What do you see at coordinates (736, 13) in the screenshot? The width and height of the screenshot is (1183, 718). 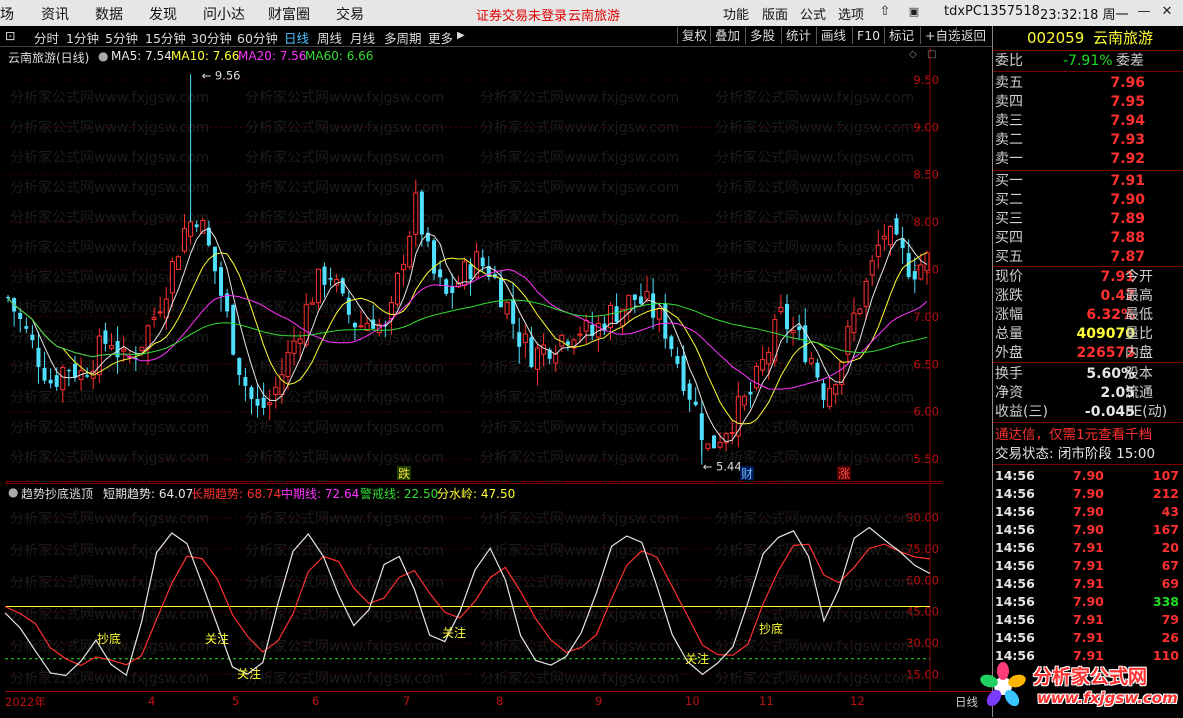 I see `menu-item-function: 功能` at bounding box center [736, 13].